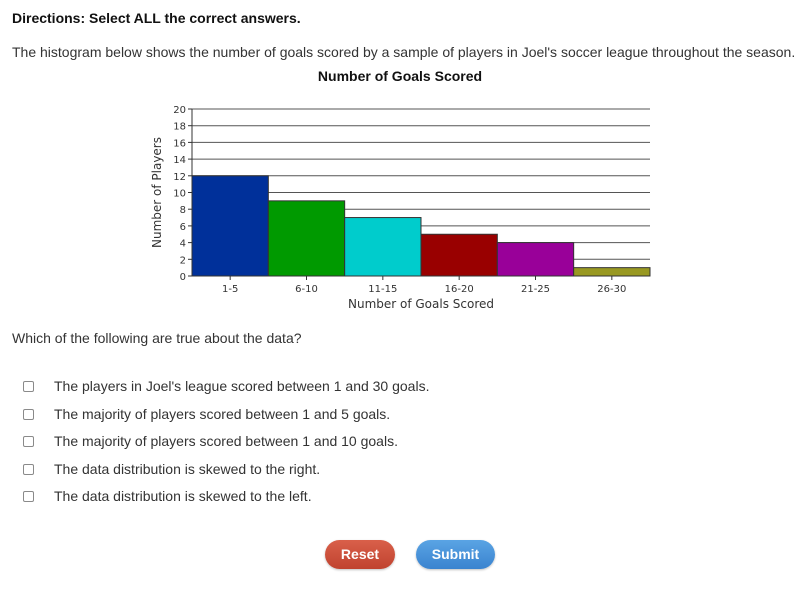  Describe the element at coordinates (535, 289) in the screenshot. I see `x-tick-label: 21-25` at that location.